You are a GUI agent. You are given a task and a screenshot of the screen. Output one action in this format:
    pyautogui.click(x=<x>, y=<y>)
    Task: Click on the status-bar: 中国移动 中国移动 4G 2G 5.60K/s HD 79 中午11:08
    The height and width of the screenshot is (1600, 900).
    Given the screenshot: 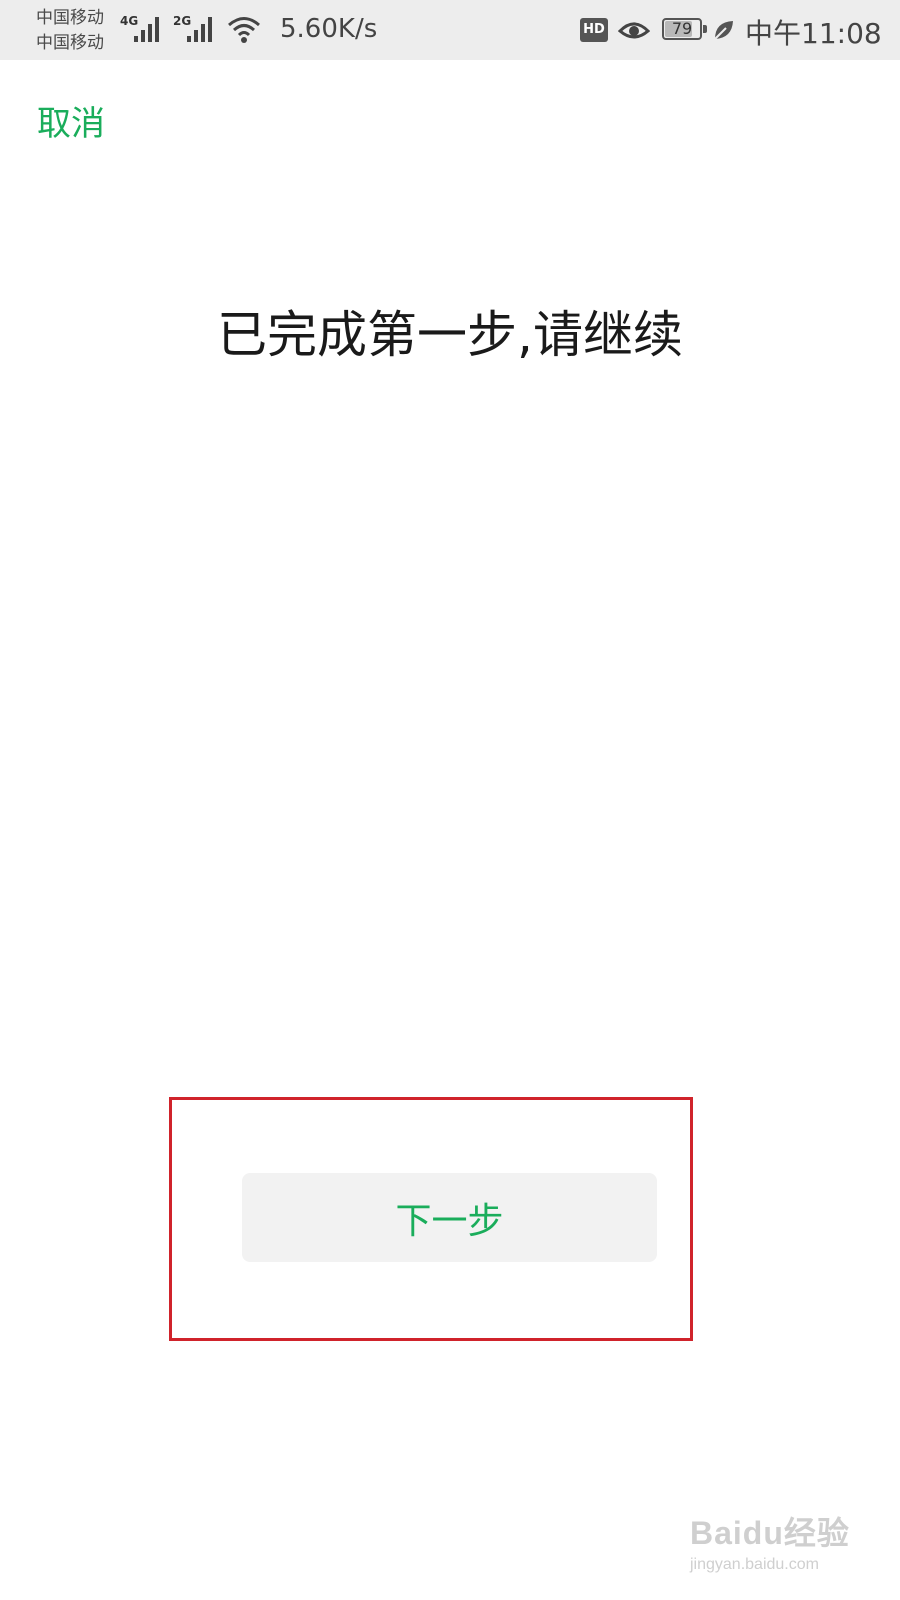 What is the action you would take?
    pyautogui.click(x=450, y=30)
    